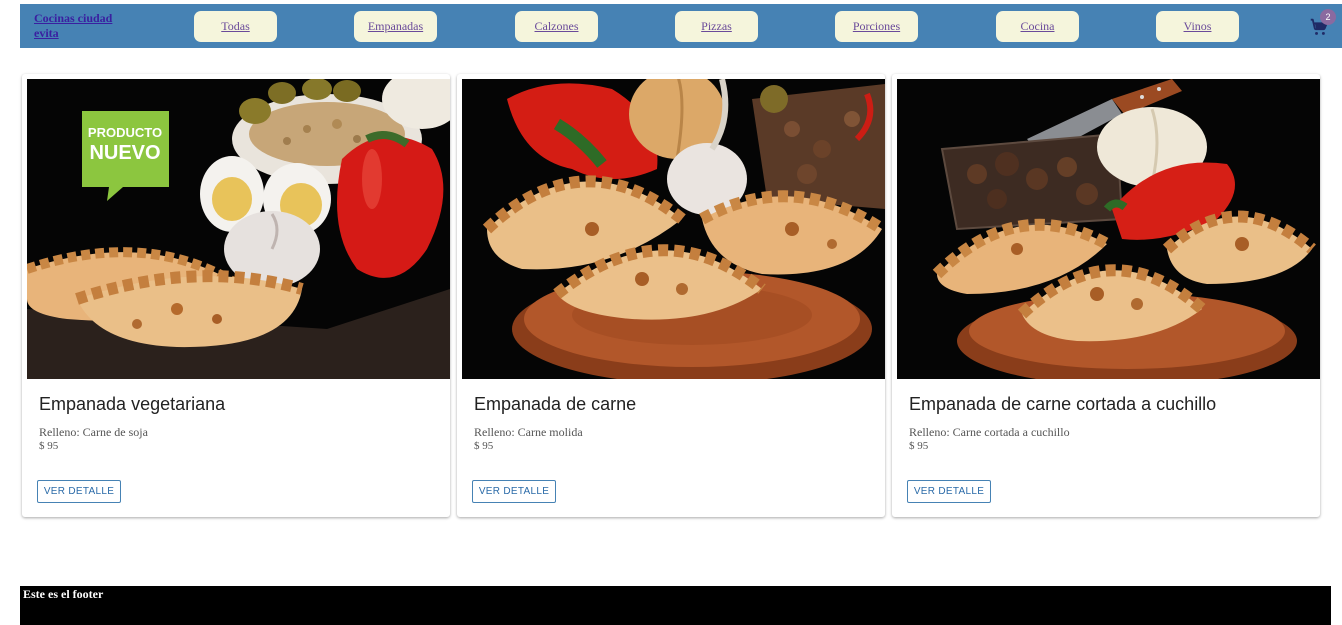 The width and height of the screenshot is (1342, 625). What do you see at coordinates (675, 605) in the screenshot?
I see `footer: Este es el footer` at bounding box center [675, 605].